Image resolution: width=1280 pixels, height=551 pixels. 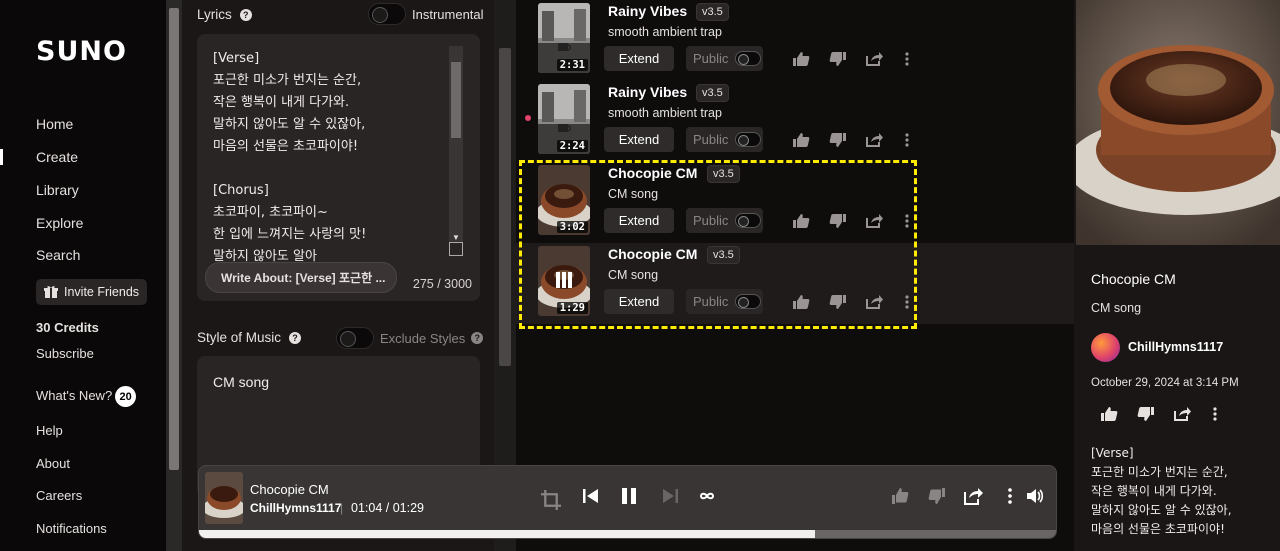 What do you see at coordinates (591, 496) in the screenshot?
I see `previous-track-icon` at bounding box center [591, 496].